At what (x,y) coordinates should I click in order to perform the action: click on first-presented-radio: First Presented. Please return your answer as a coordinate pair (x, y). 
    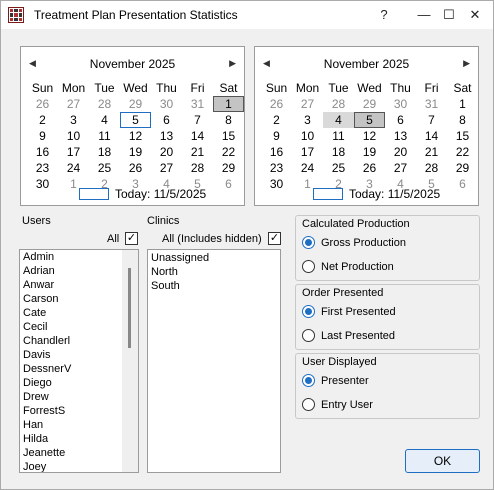
    Looking at the image, I should click on (349, 311).